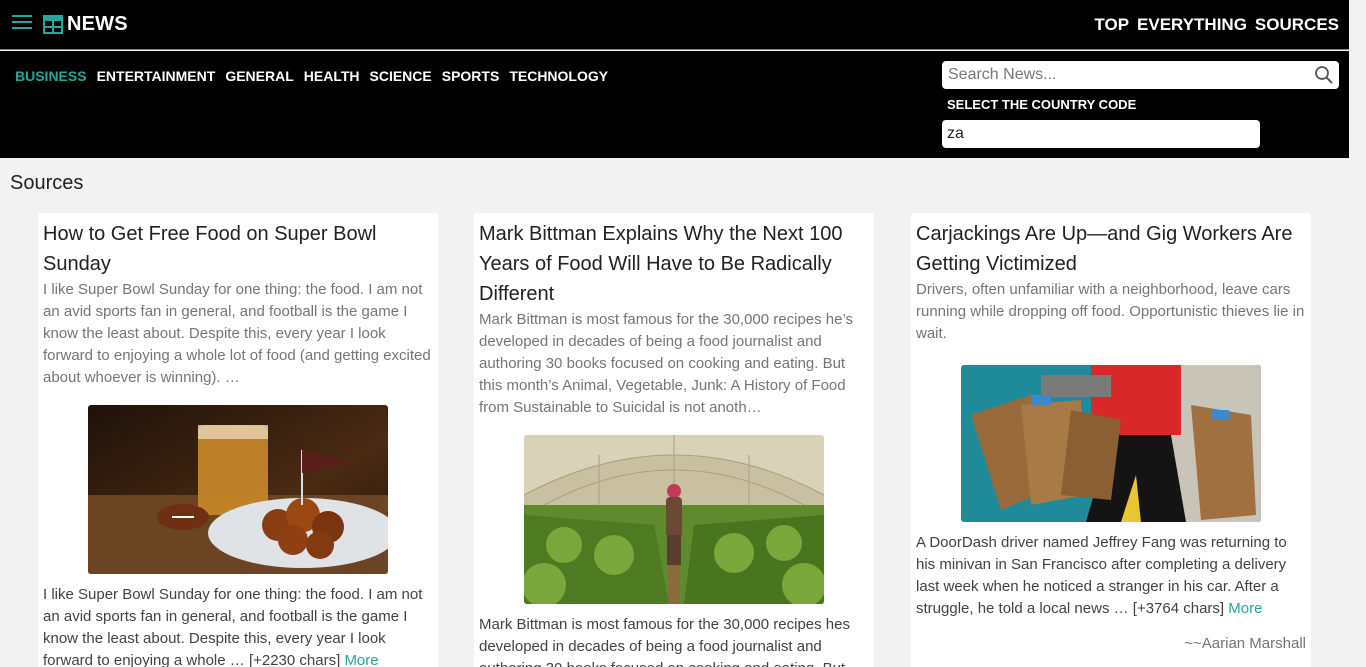 Image resolution: width=1366 pixels, height=667 pixels. What do you see at coordinates (1101, 134) in the screenshot?
I see `country-code-input` at bounding box center [1101, 134].